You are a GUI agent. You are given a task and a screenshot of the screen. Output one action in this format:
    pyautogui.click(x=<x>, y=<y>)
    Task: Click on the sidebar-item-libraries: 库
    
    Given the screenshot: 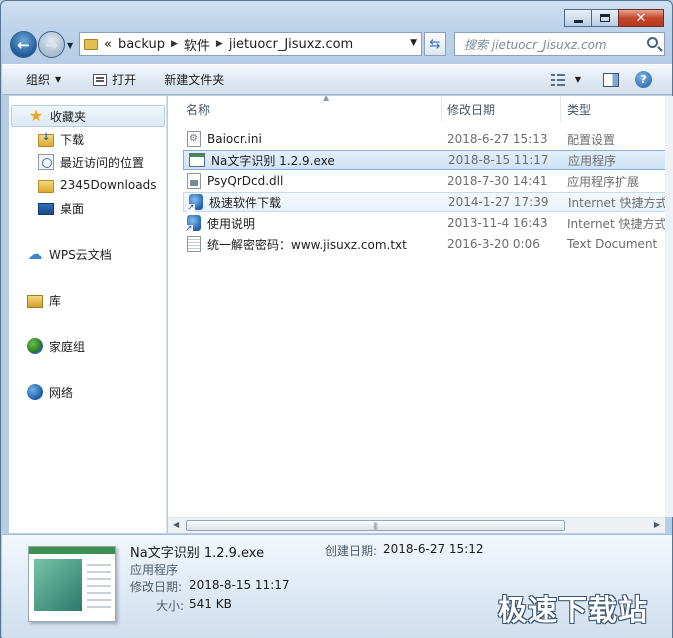 What is the action you would take?
    pyautogui.click(x=87, y=300)
    